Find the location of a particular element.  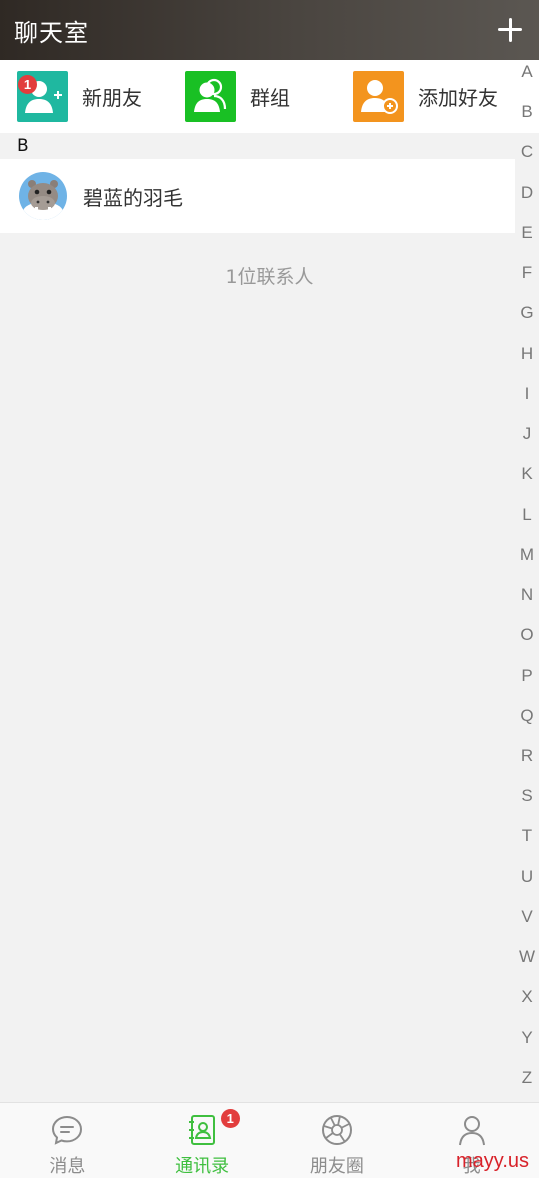

index-letter-j: J is located at coordinates (527, 434).